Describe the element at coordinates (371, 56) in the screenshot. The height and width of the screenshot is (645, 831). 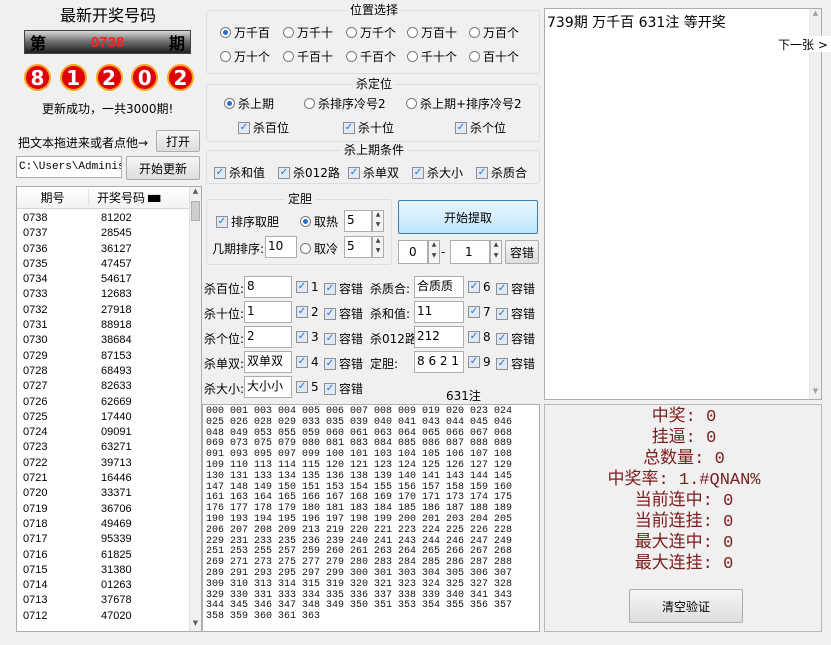
I see `radio-position: 千百个` at that location.